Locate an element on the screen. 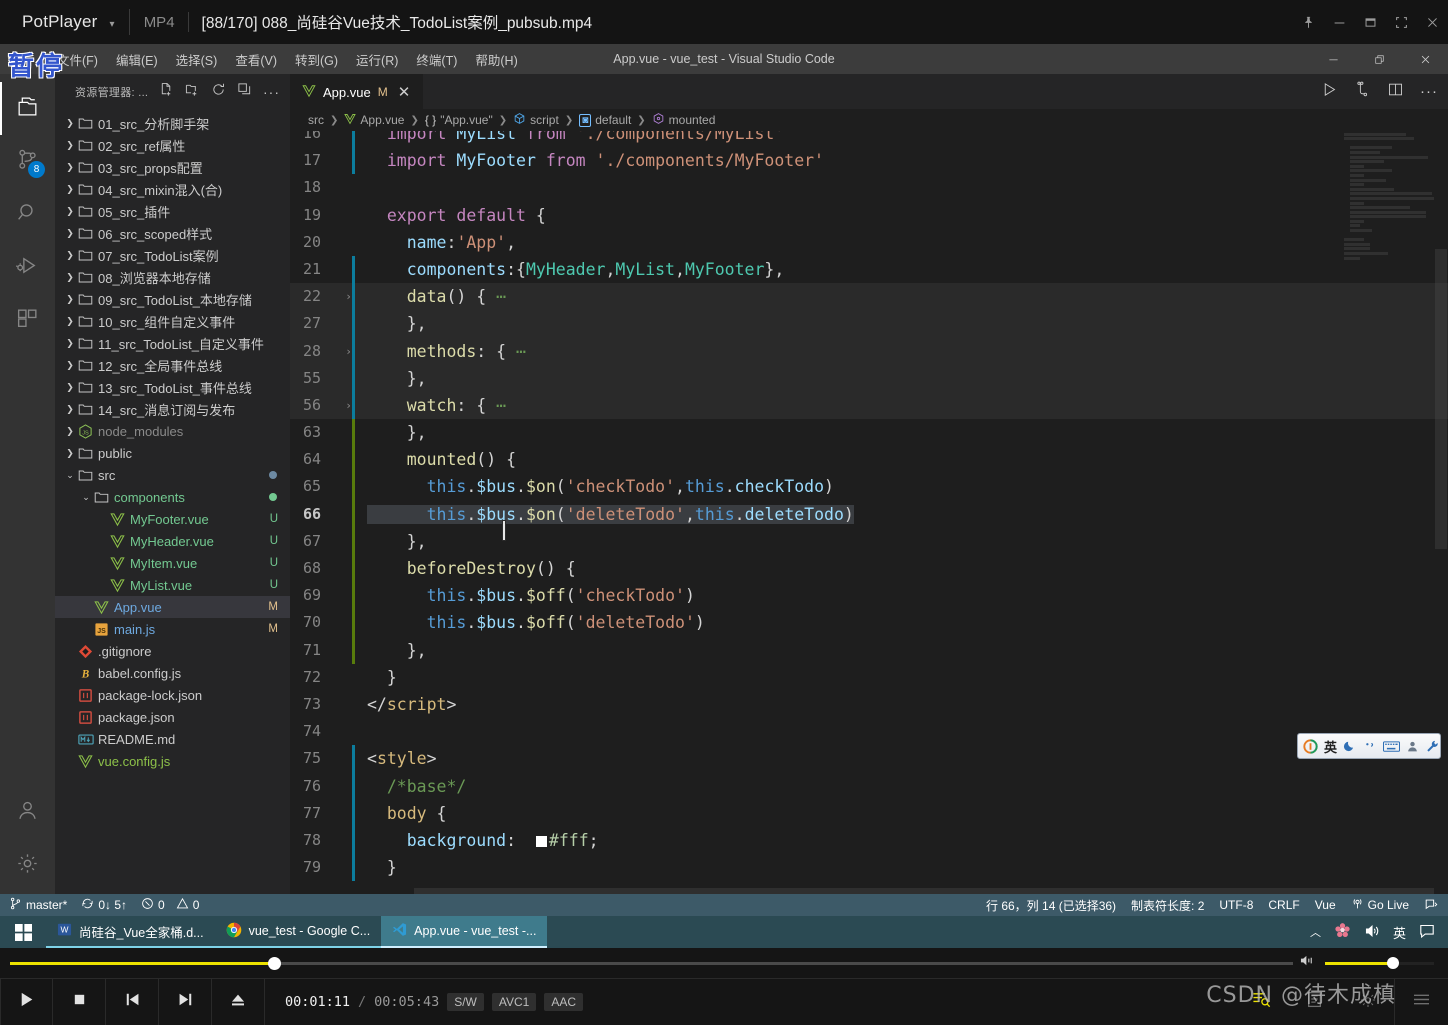  status-branch: master* is located at coordinates (38, 905).